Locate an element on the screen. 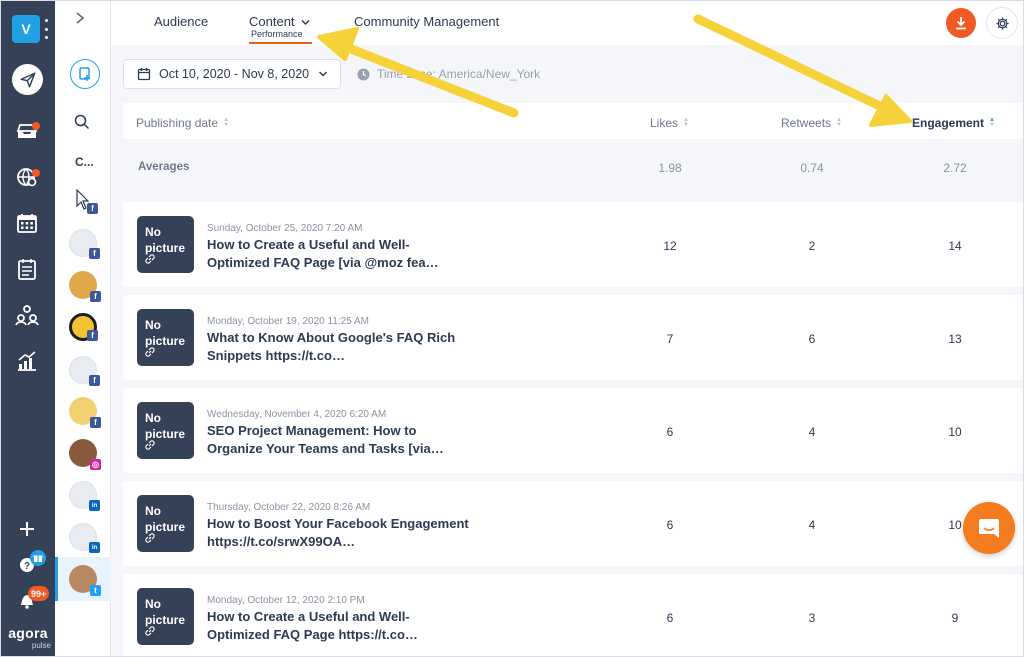  post-likes: 12 is located at coordinates (670, 246).